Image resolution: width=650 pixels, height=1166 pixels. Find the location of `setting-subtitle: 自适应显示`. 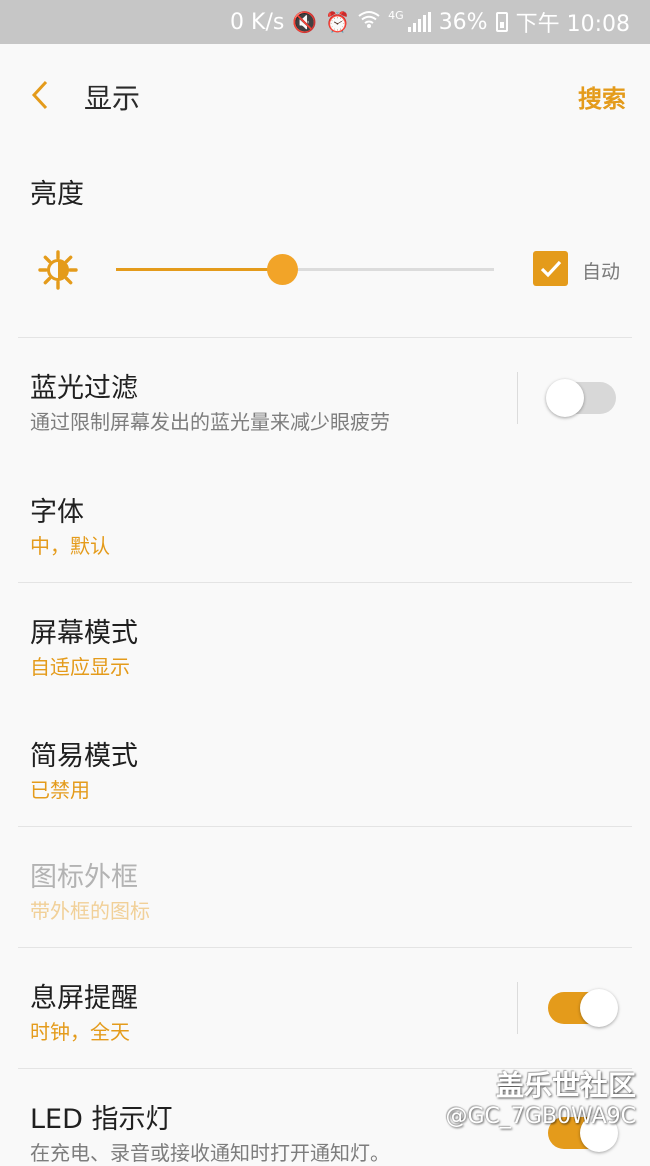

setting-subtitle: 自适应显示 is located at coordinates (80, 667).